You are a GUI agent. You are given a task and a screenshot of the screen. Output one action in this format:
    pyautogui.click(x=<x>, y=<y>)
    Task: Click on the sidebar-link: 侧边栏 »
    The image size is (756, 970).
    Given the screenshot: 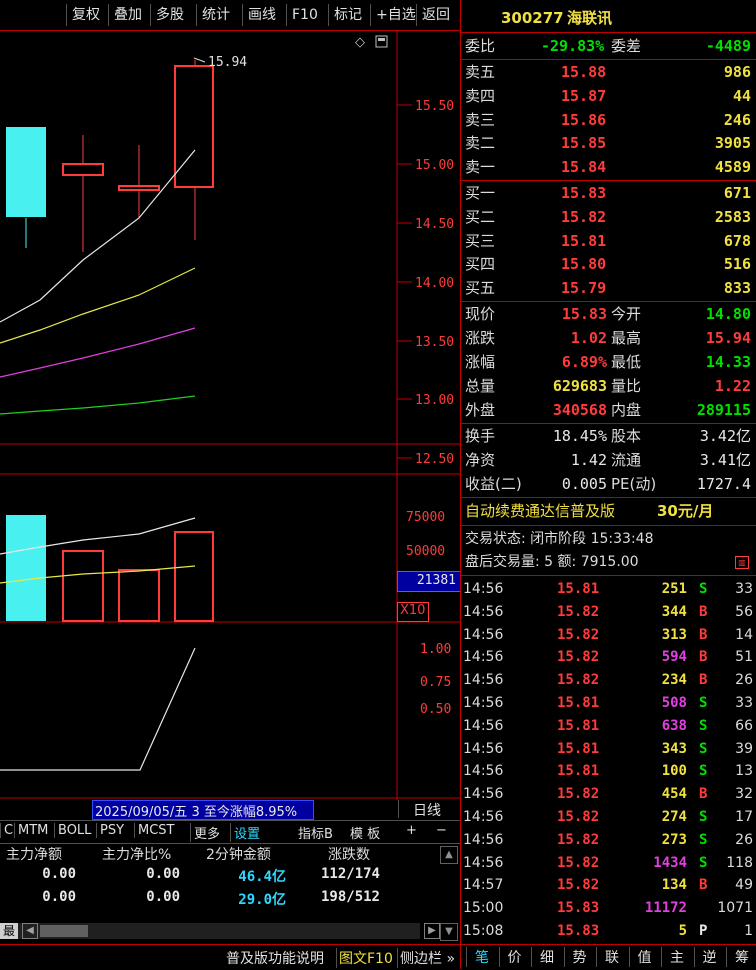 What is the action you would take?
    pyautogui.click(x=426, y=958)
    